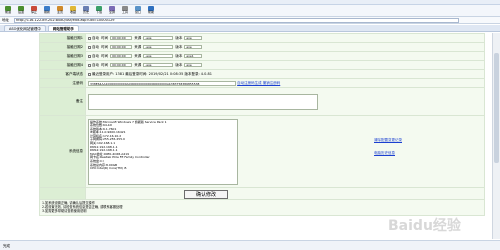 The image size is (500, 250). Describe the element at coordinates (250, 28) in the screenshot. I see `tab-bar: ASO优化网站管理中 网站管理助手` at that location.